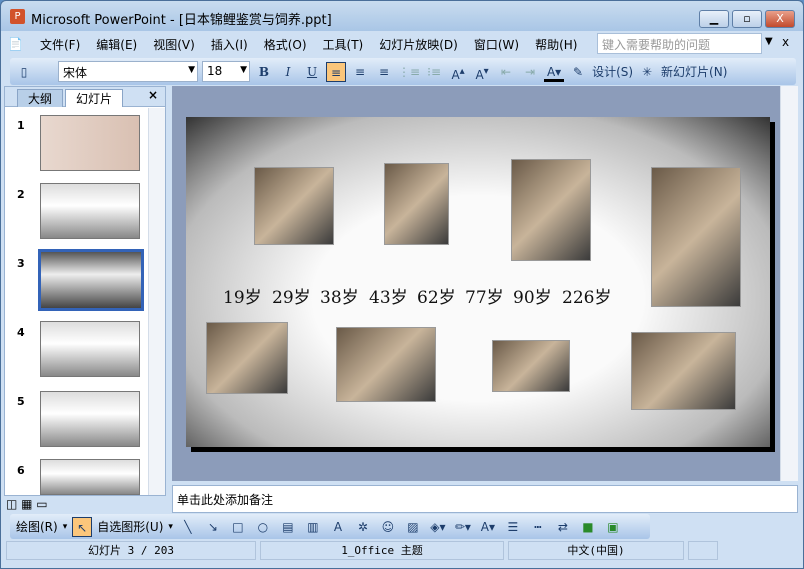 This screenshot has width=804, height=569. I want to click on editor-scrollbar, so click(789, 283).